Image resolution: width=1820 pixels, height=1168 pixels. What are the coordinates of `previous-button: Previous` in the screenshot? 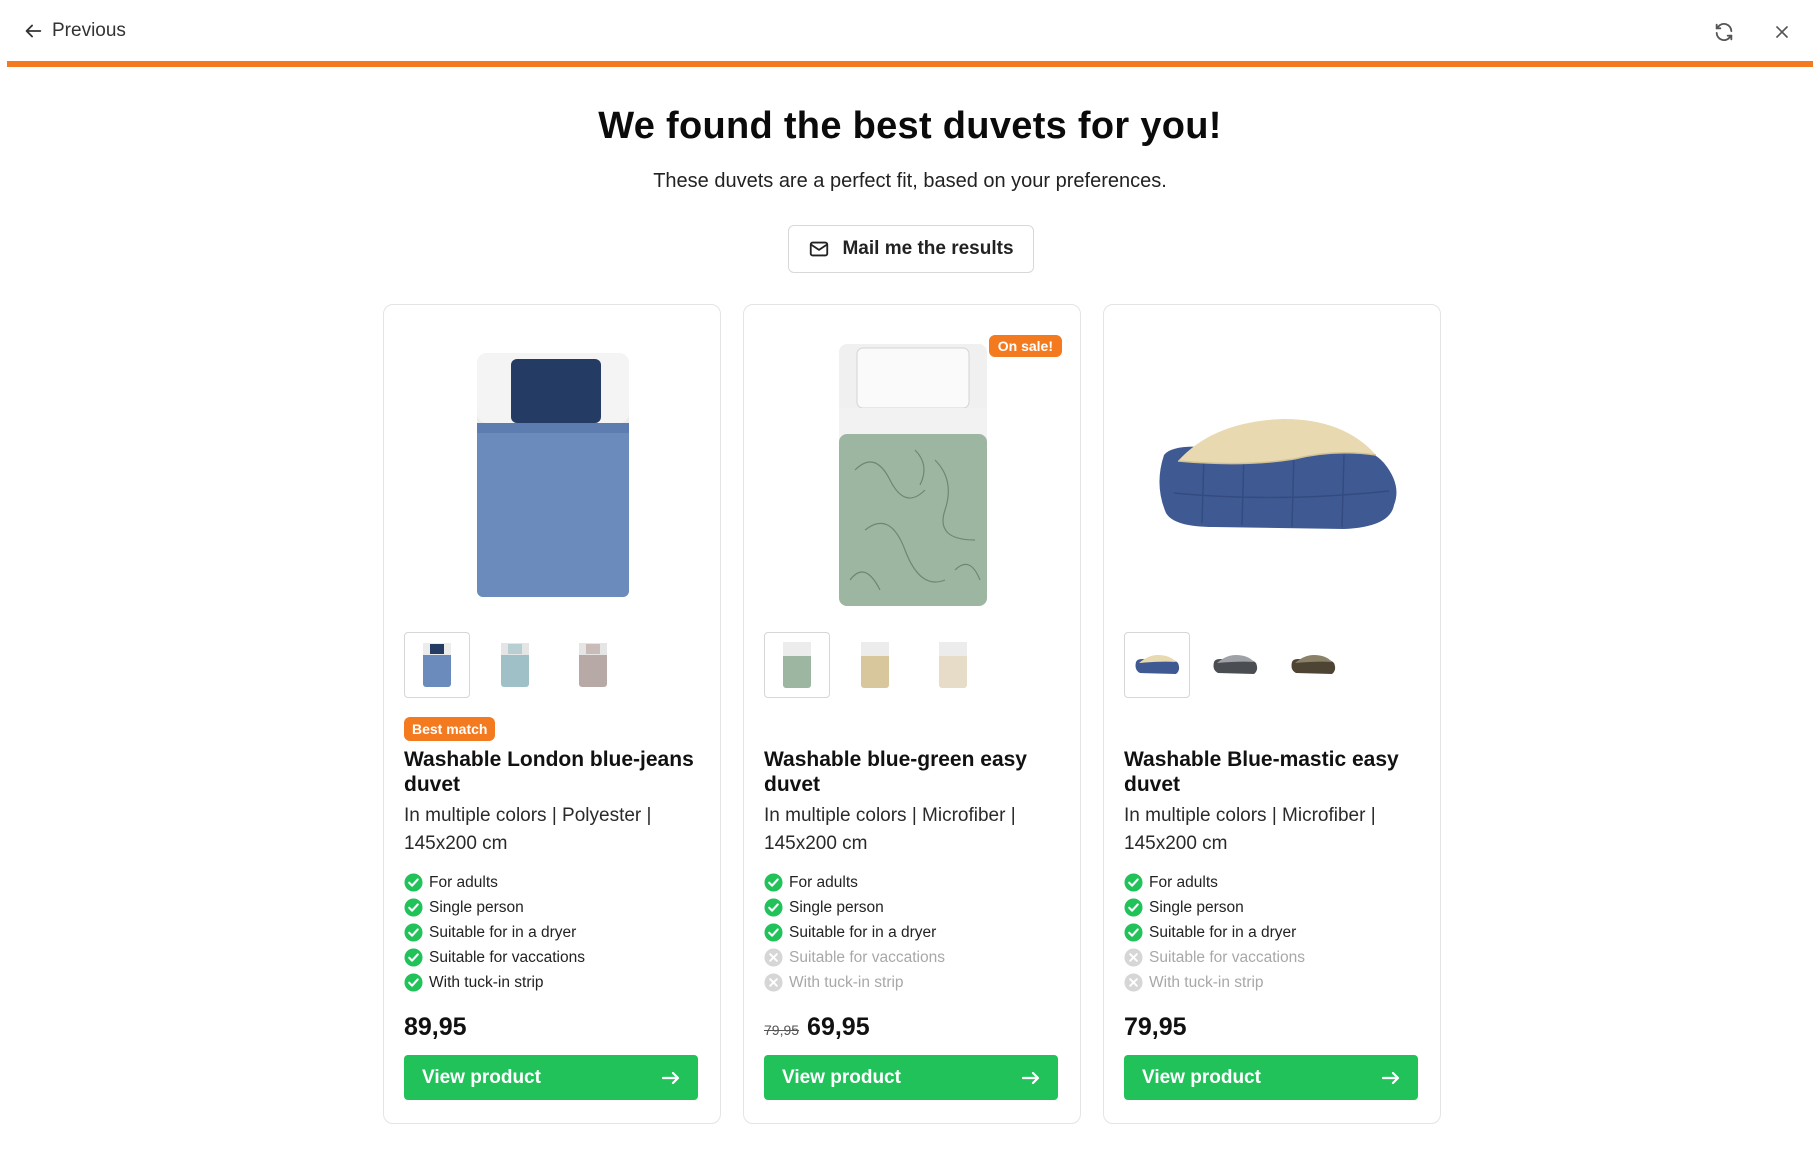 It's located at (74, 31).